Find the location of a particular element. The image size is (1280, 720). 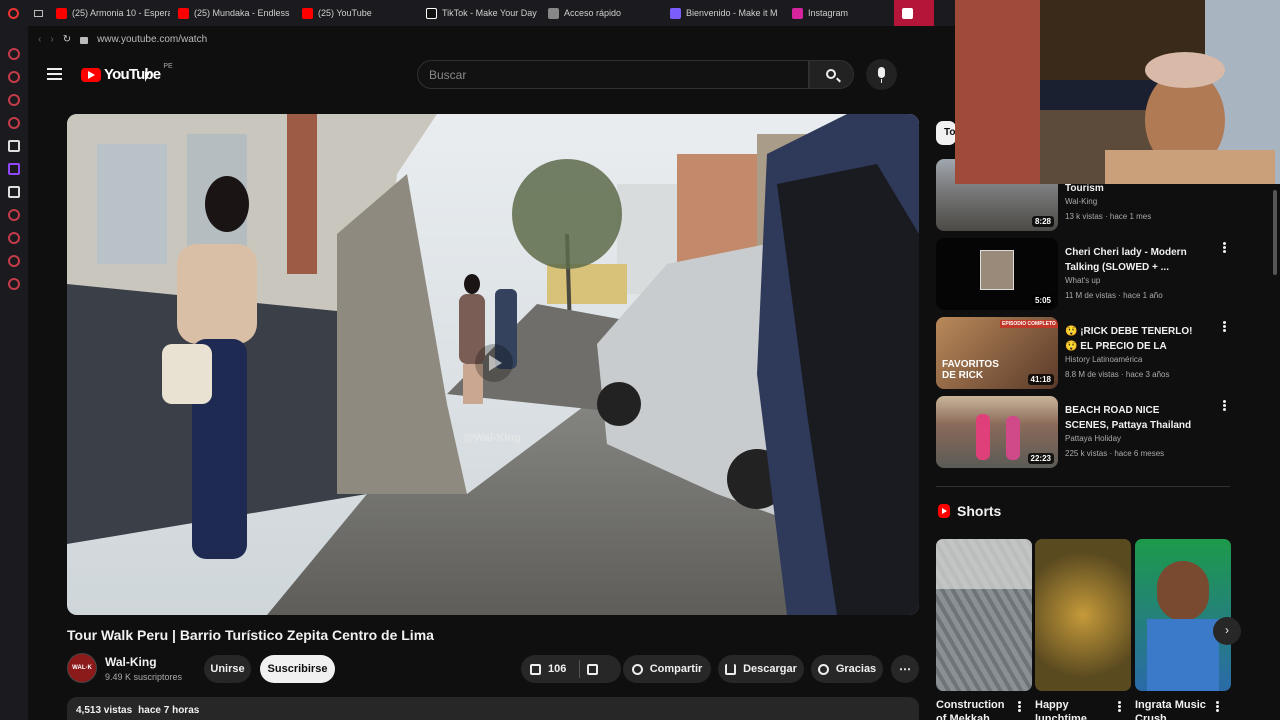

youtube-logo: YouTube PE is located at coordinates (127, 73).